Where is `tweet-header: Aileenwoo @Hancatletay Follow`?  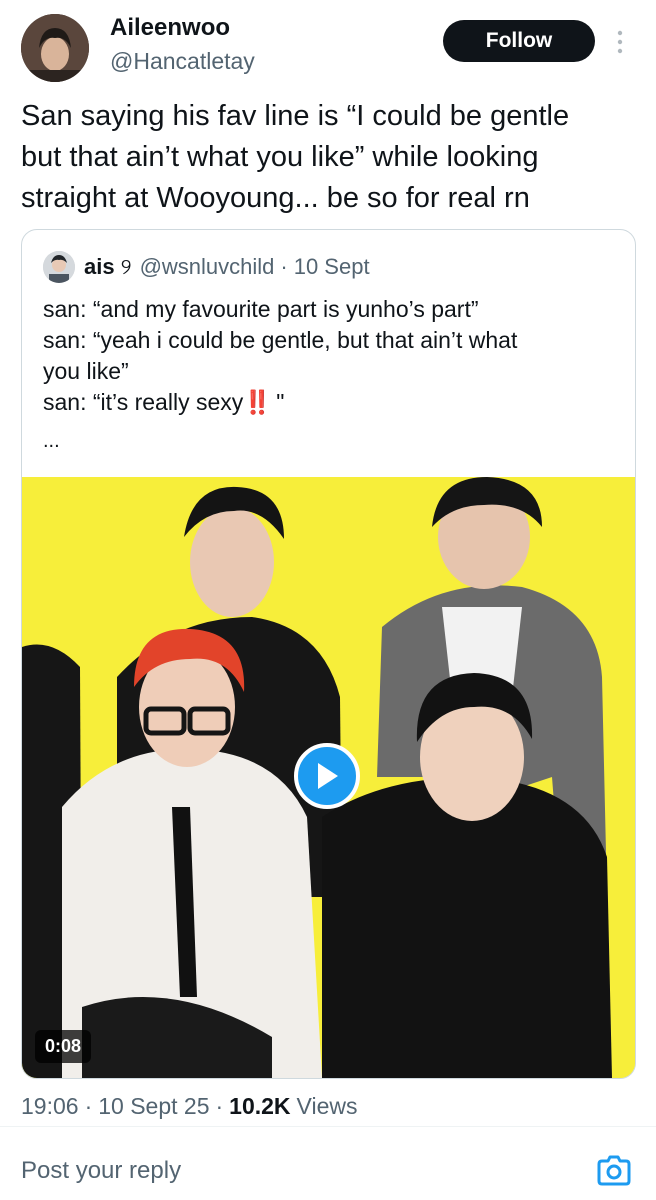
tweet-header: Aileenwoo @Hancatletay Follow is located at coordinates (328, 45).